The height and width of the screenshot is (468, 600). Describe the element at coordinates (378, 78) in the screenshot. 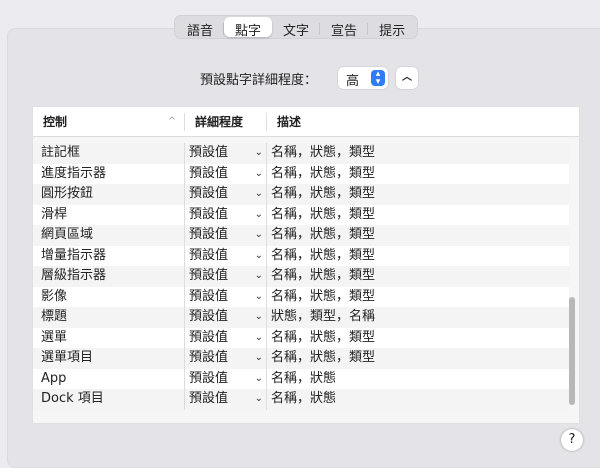

I see `updown-chevron-icon: ▴ ▾` at that location.